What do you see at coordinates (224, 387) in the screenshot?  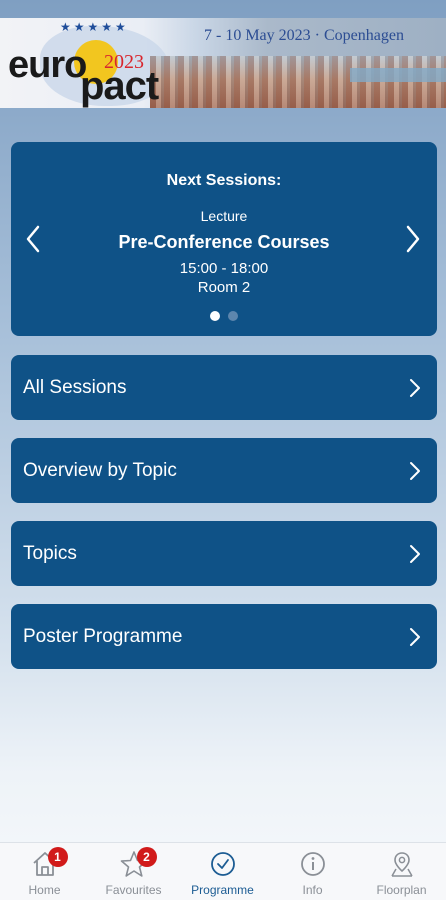 I see `menu-item-all-sessions: All Sessions` at bounding box center [224, 387].